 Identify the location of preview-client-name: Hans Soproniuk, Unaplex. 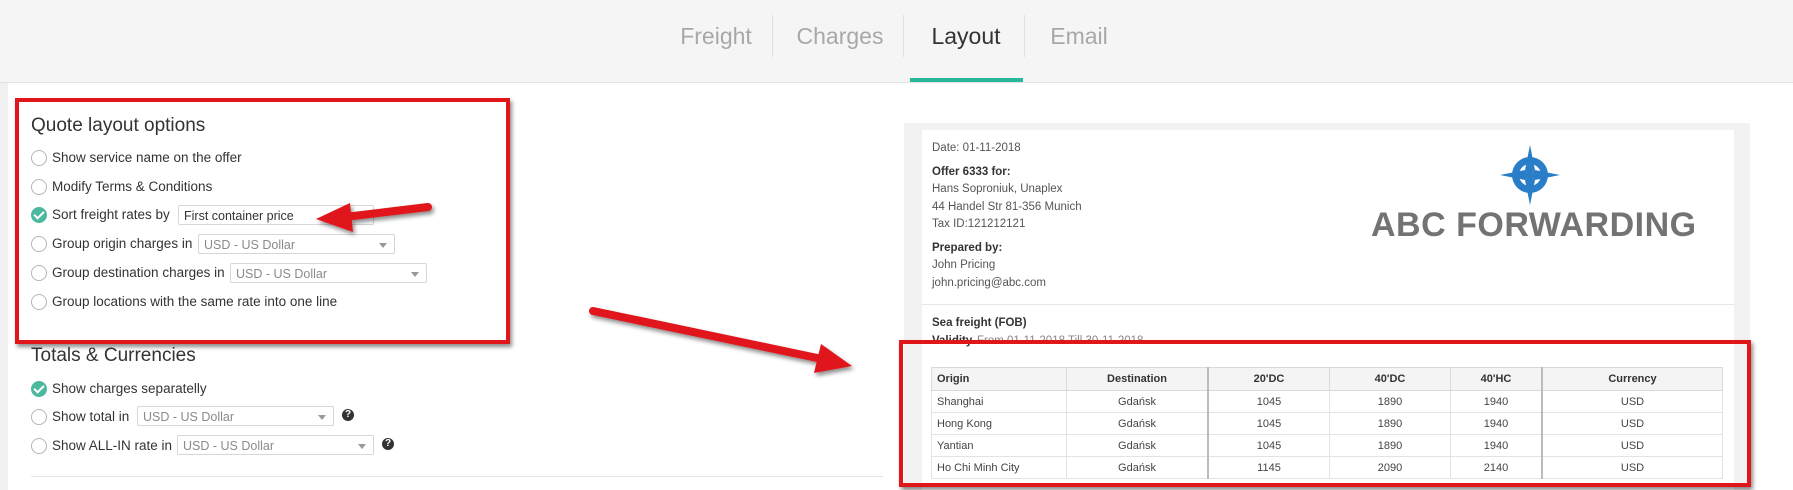
(997, 189).